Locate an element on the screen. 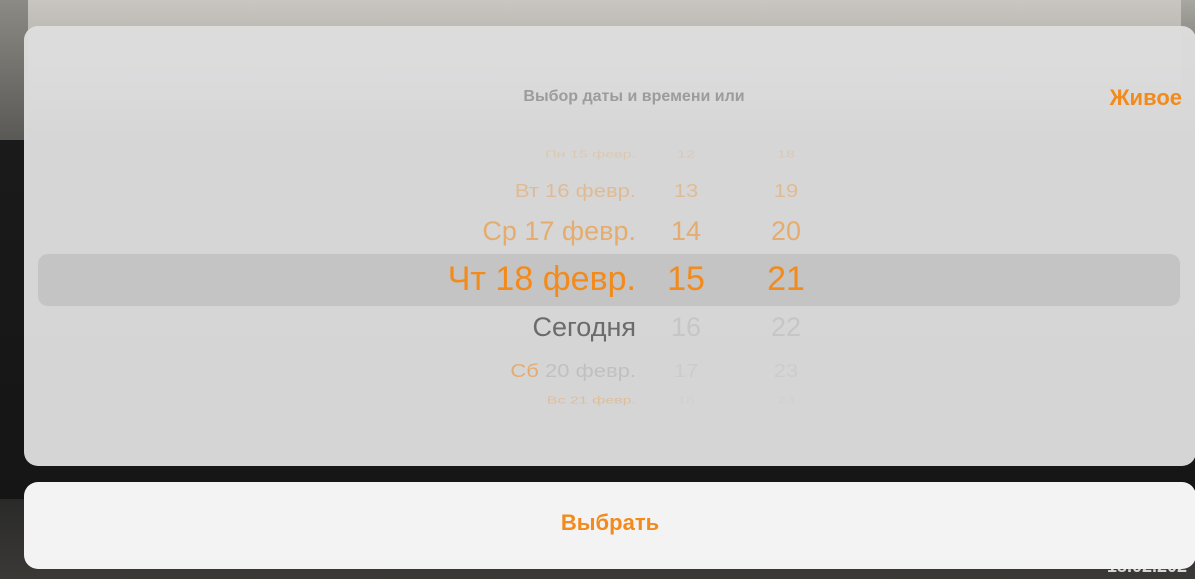 The width and height of the screenshot is (1195, 579). day-option: Сб 20 февр. is located at coordinates (516, 371).